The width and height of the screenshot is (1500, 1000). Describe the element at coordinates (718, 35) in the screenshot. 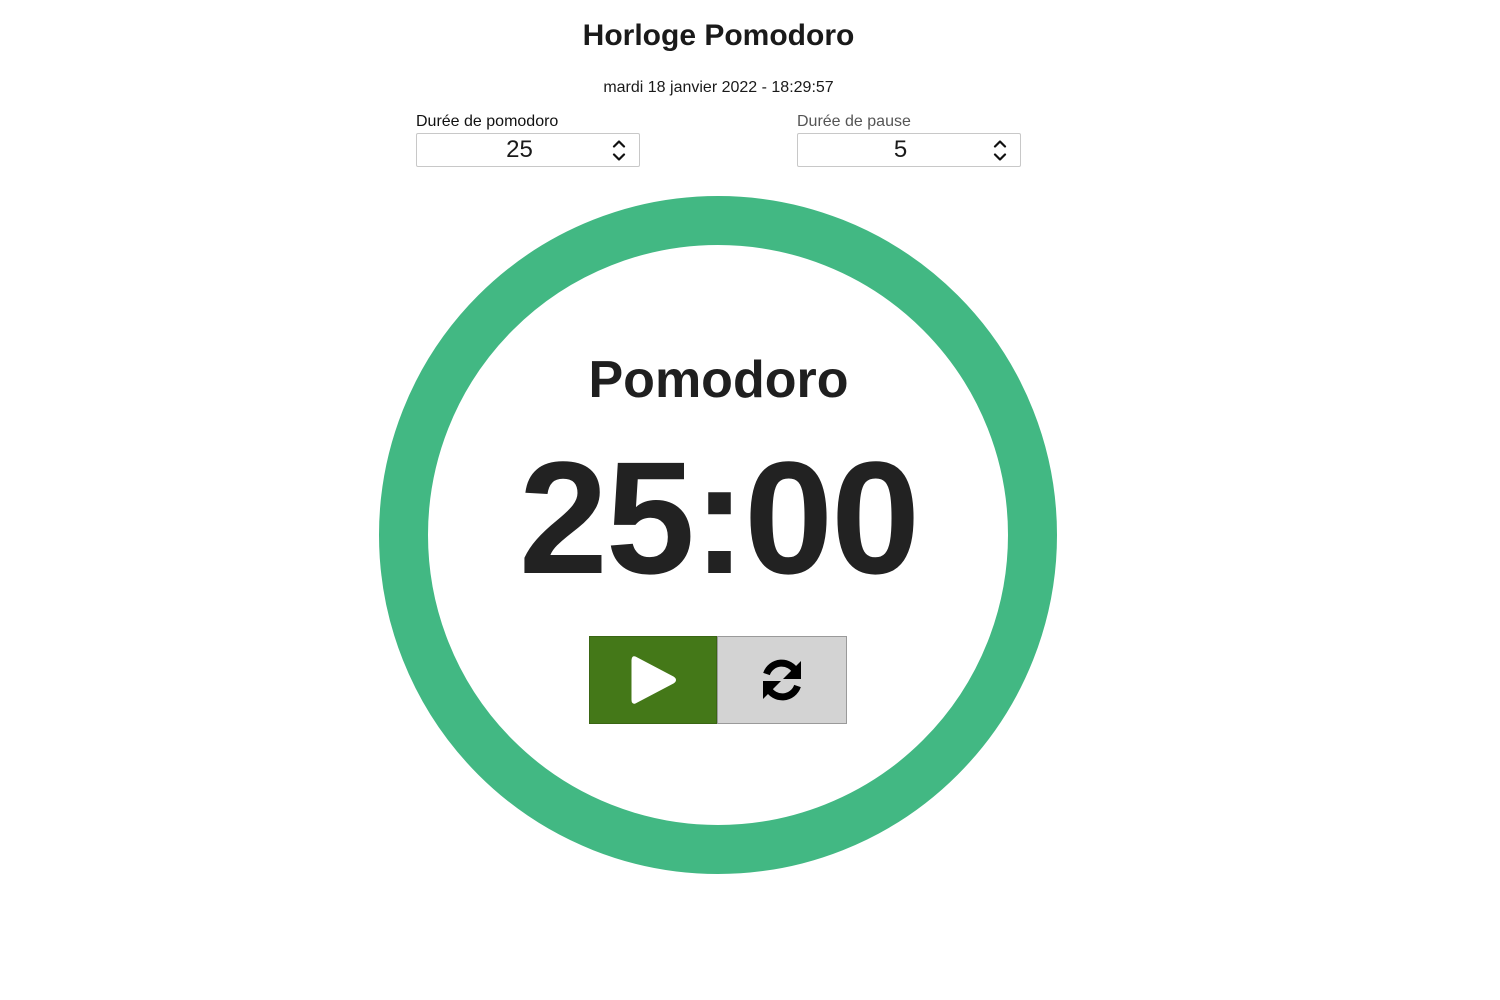

I see `page-title: Horloge Pomodoro` at that location.